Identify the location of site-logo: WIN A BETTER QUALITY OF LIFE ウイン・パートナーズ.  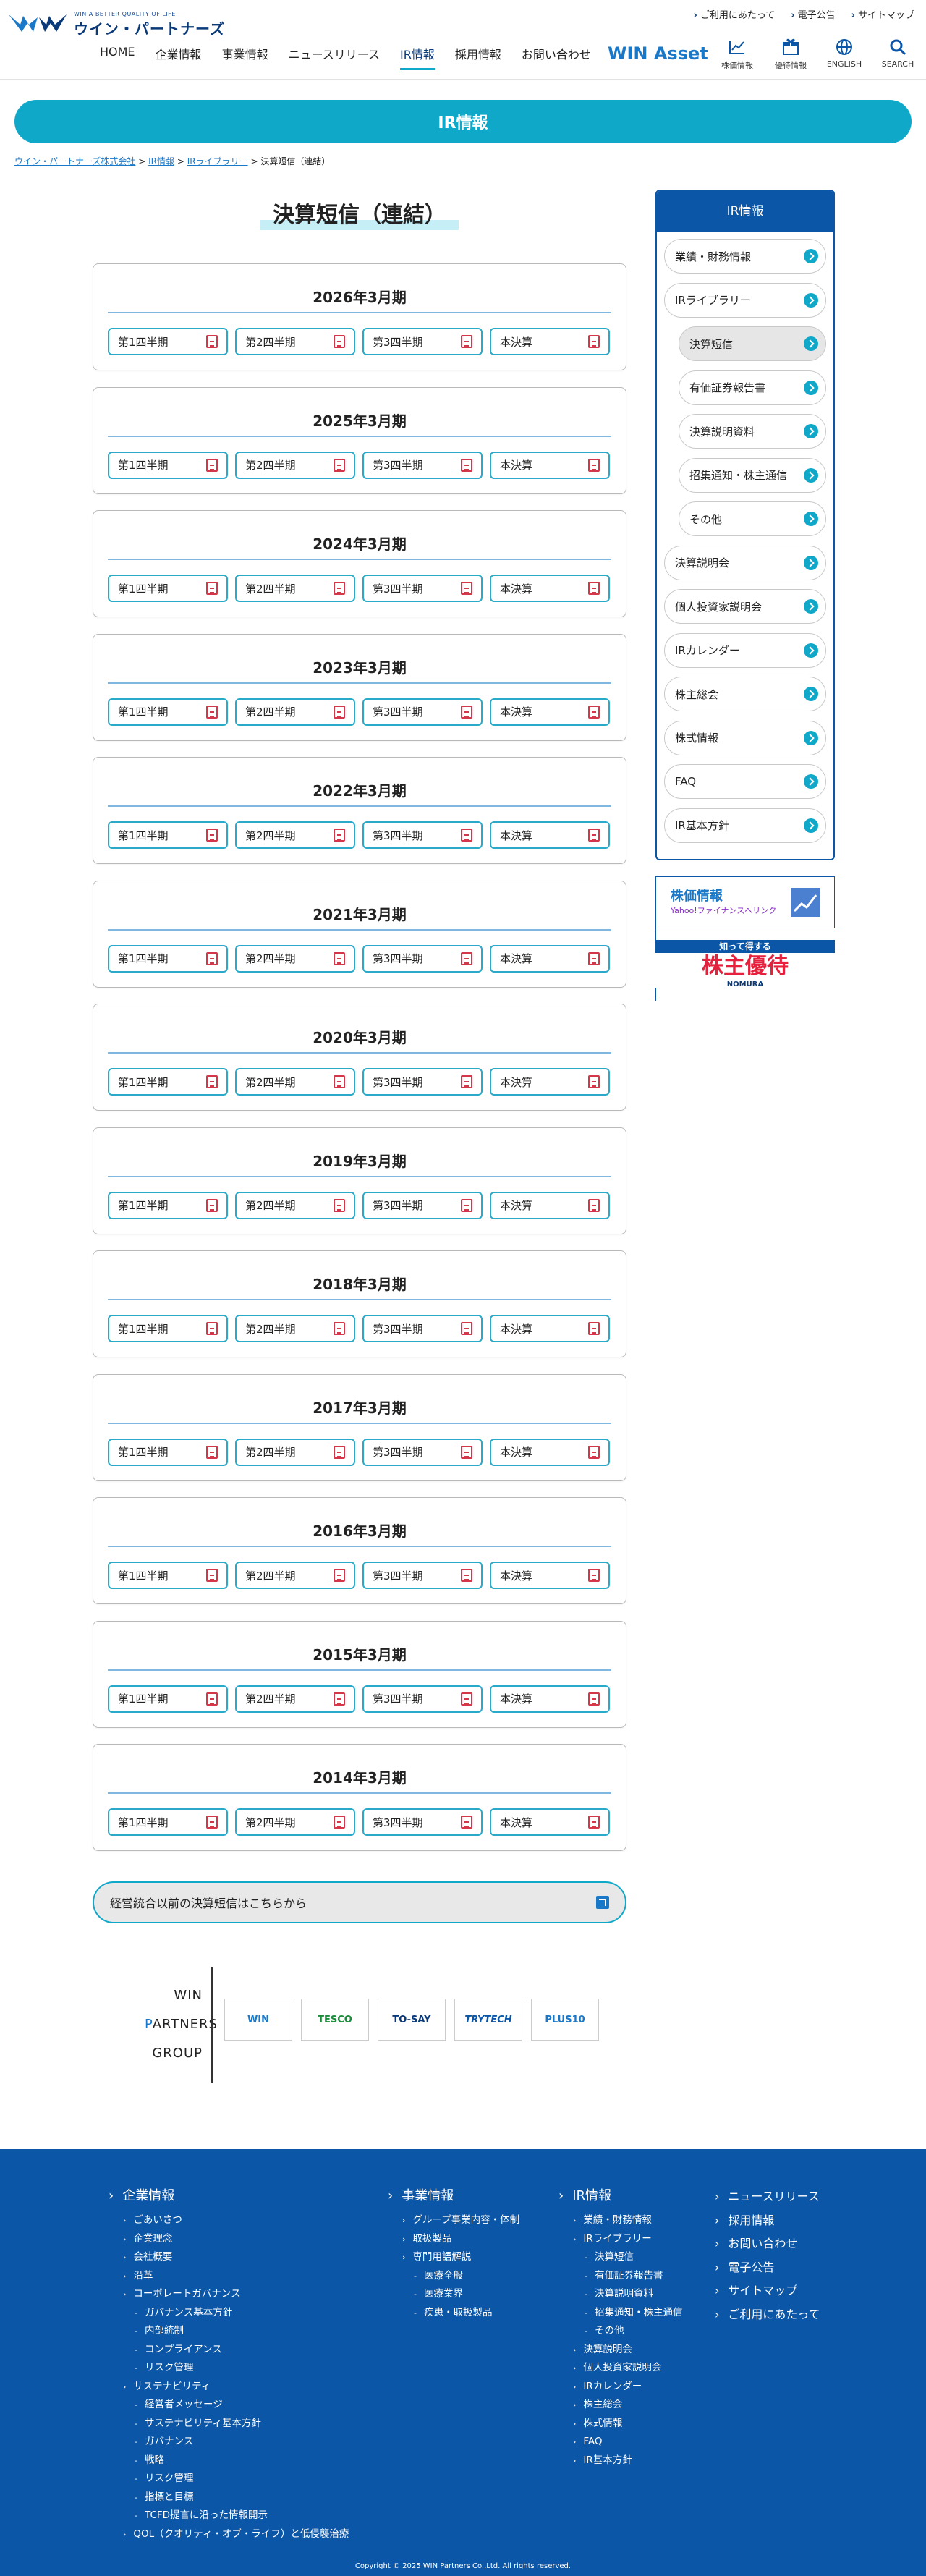
(116, 24).